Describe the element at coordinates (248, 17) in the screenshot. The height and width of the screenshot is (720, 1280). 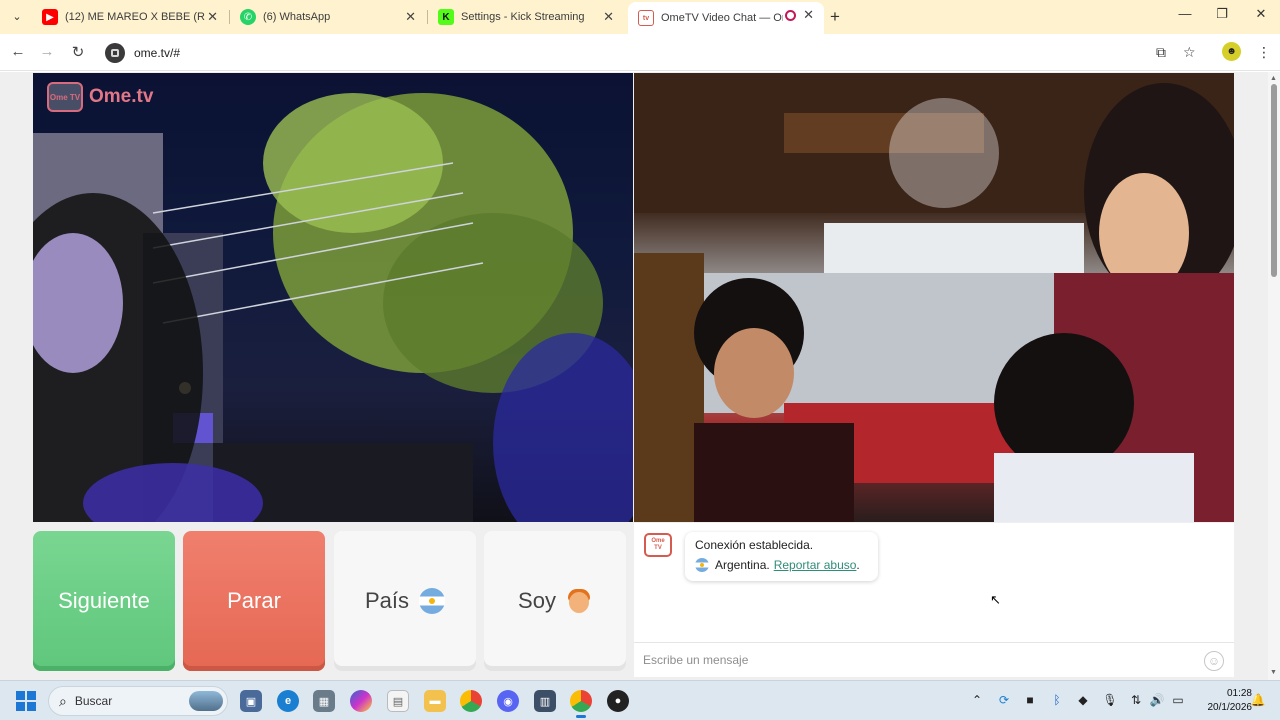
I see `whatsapp-icon: ✆` at that location.